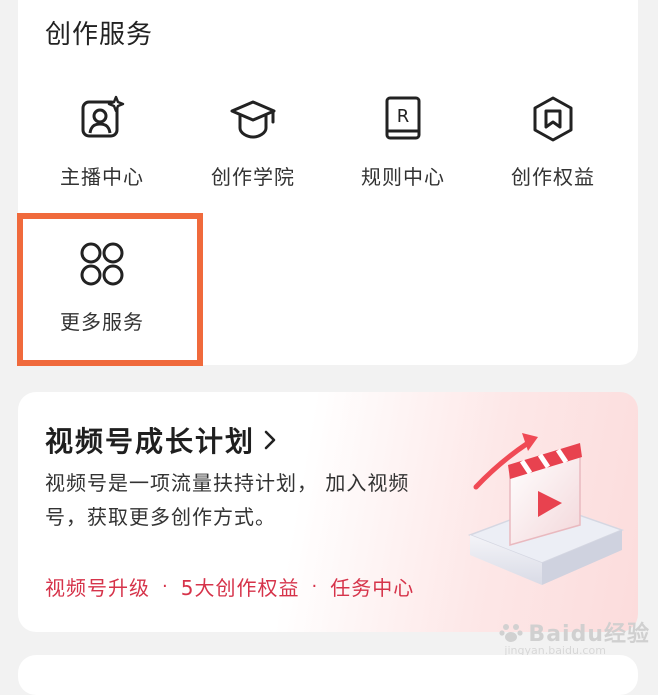  Describe the element at coordinates (240, 586) in the screenshot. I see `link-benefits: 5大创作权益` at that location.